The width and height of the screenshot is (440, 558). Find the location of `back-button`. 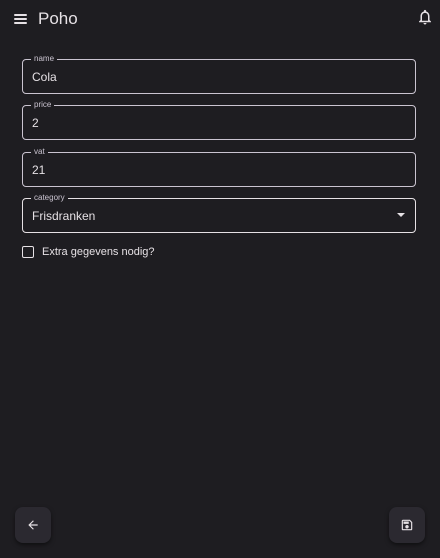

back-button is located at coordinates (33, 525).